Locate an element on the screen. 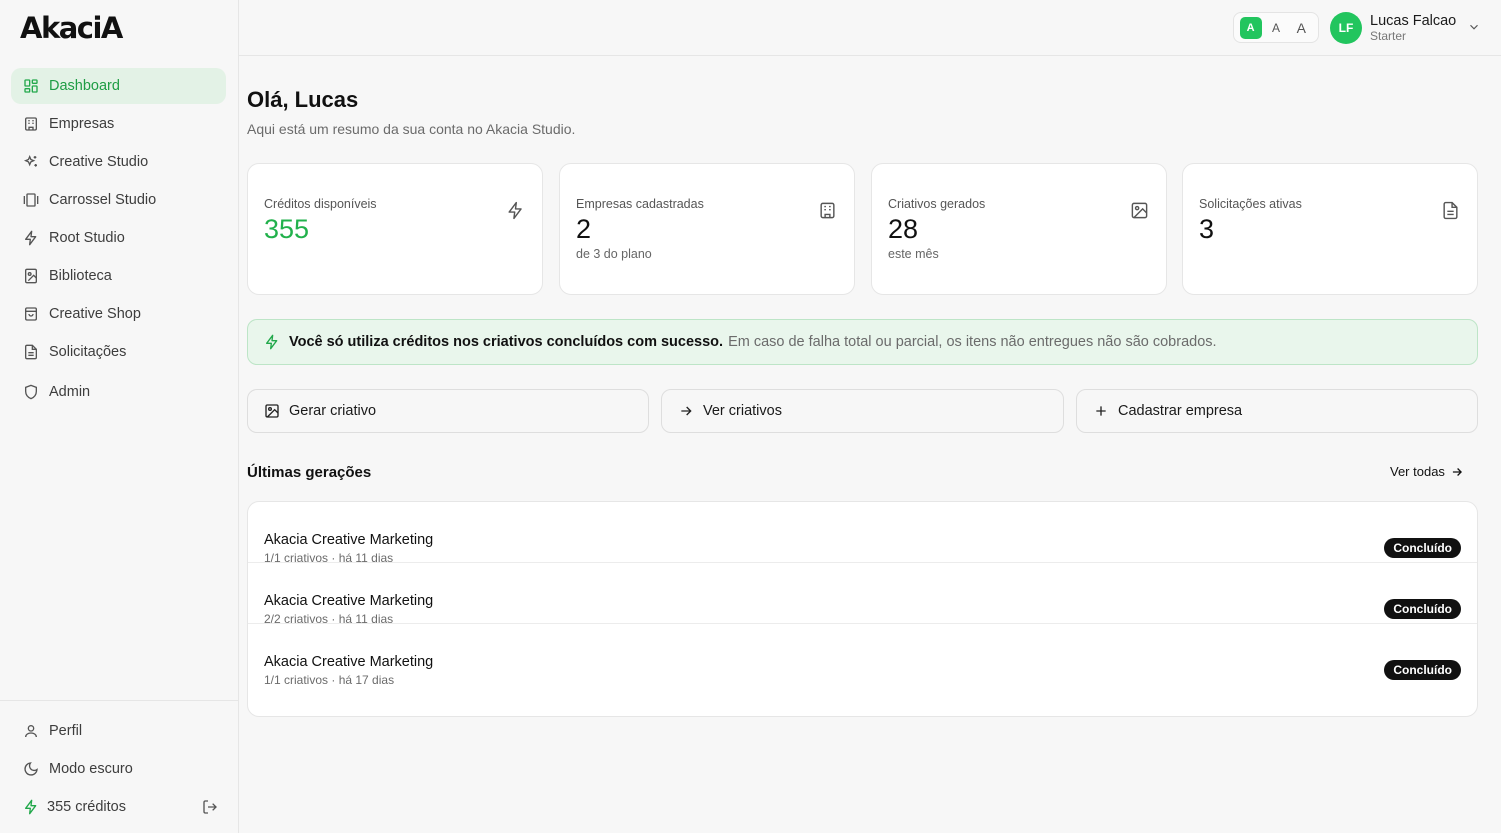 Image resolution: width=1501 pixels, height=833 pixels. library-icon is located at coordinates (31, 276).